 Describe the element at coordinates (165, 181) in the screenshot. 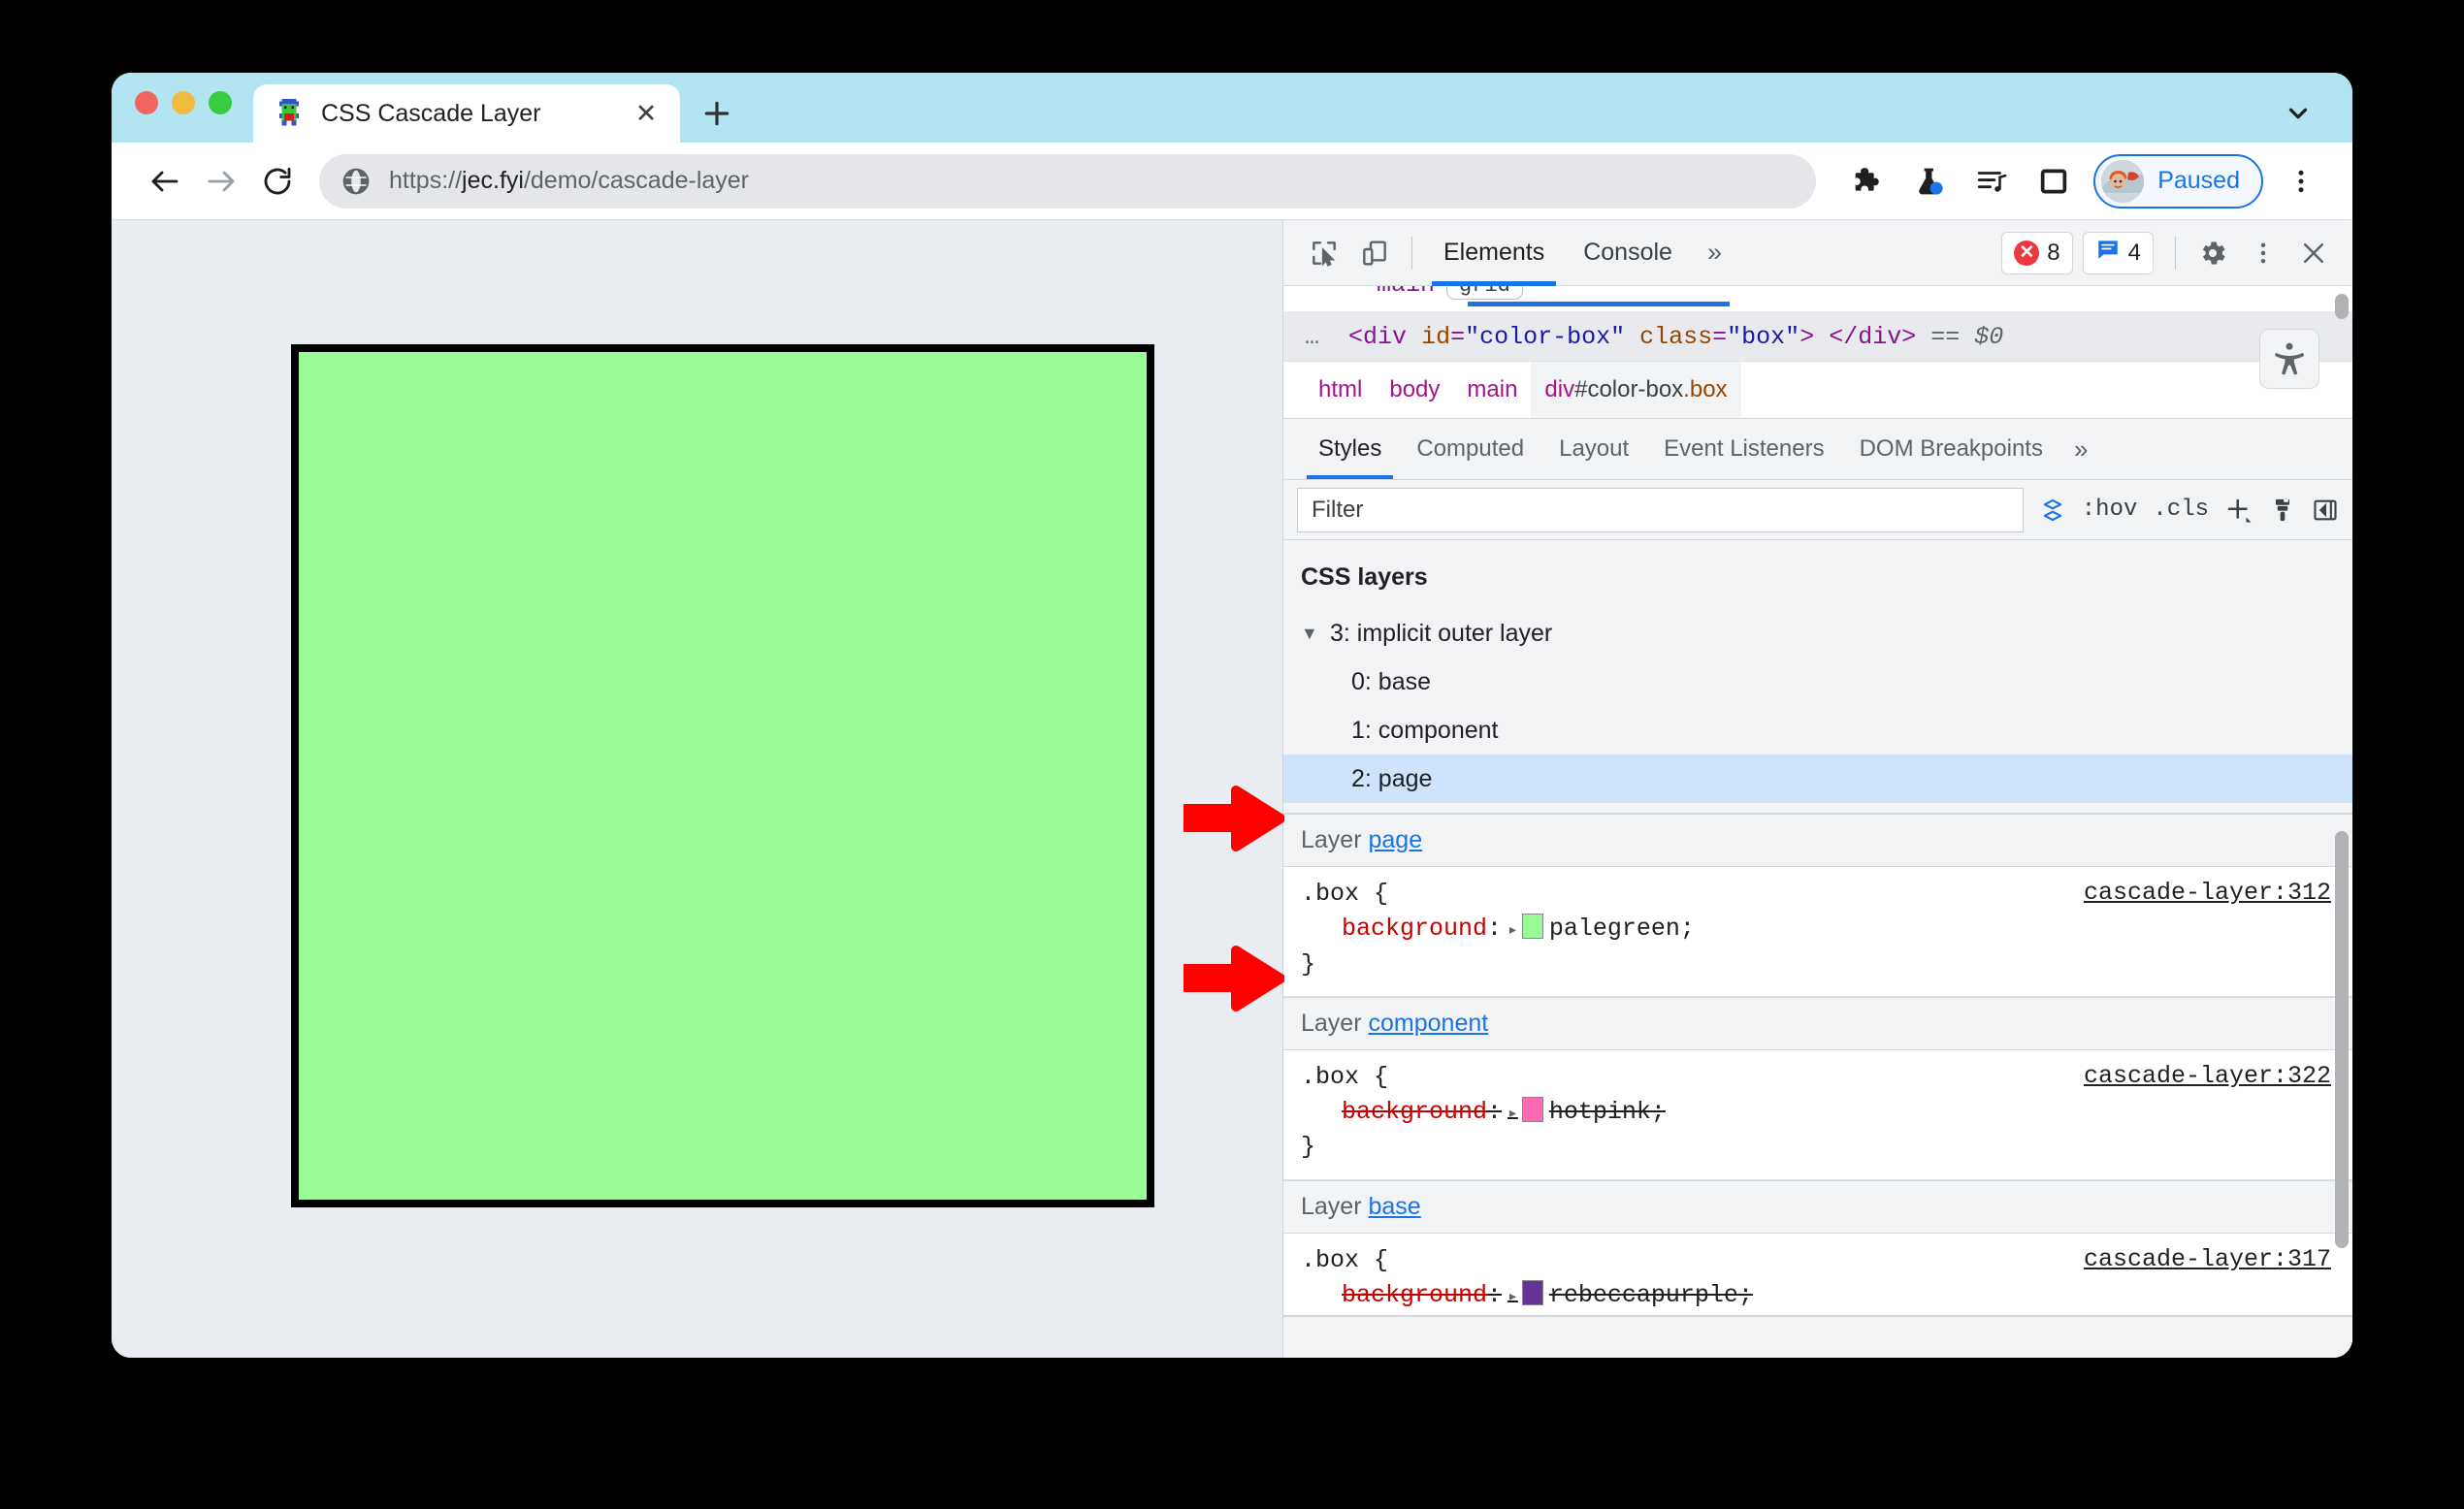

I see `back-arrow-icon` at that location.